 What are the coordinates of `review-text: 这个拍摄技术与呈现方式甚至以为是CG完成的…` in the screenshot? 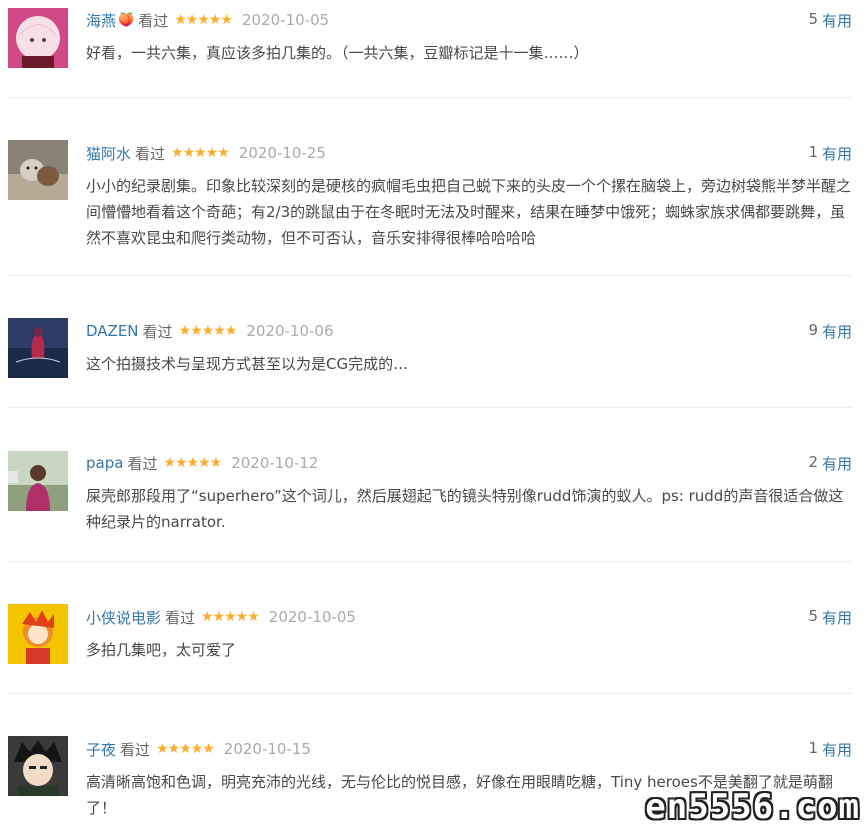 It's located at (247, 364).